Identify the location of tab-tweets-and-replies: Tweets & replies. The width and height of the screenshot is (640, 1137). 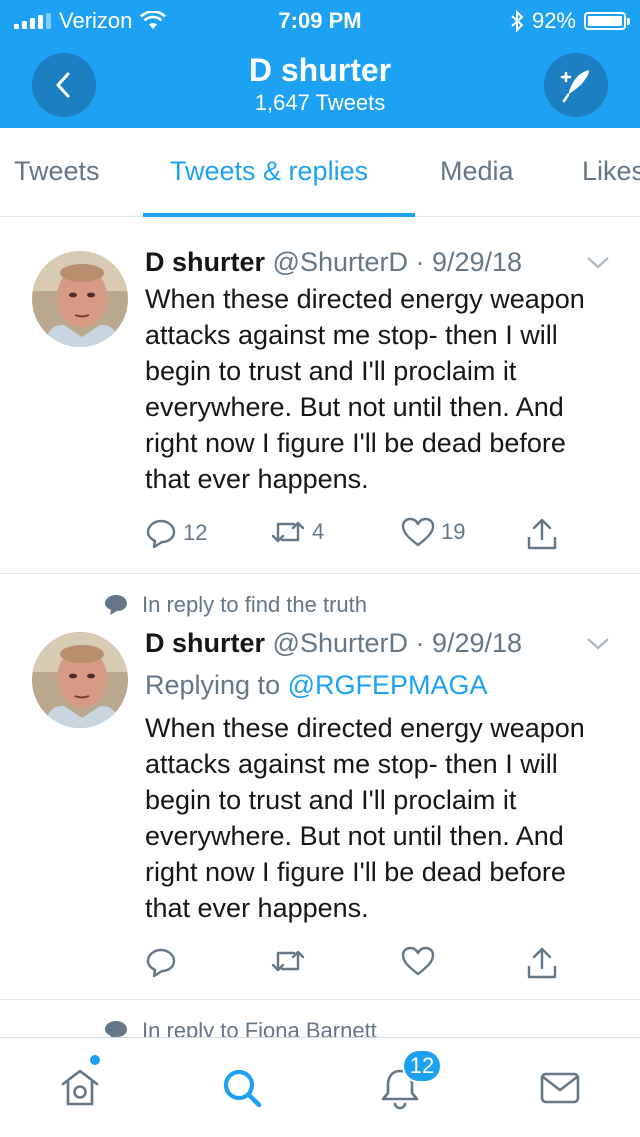
(269, 171).